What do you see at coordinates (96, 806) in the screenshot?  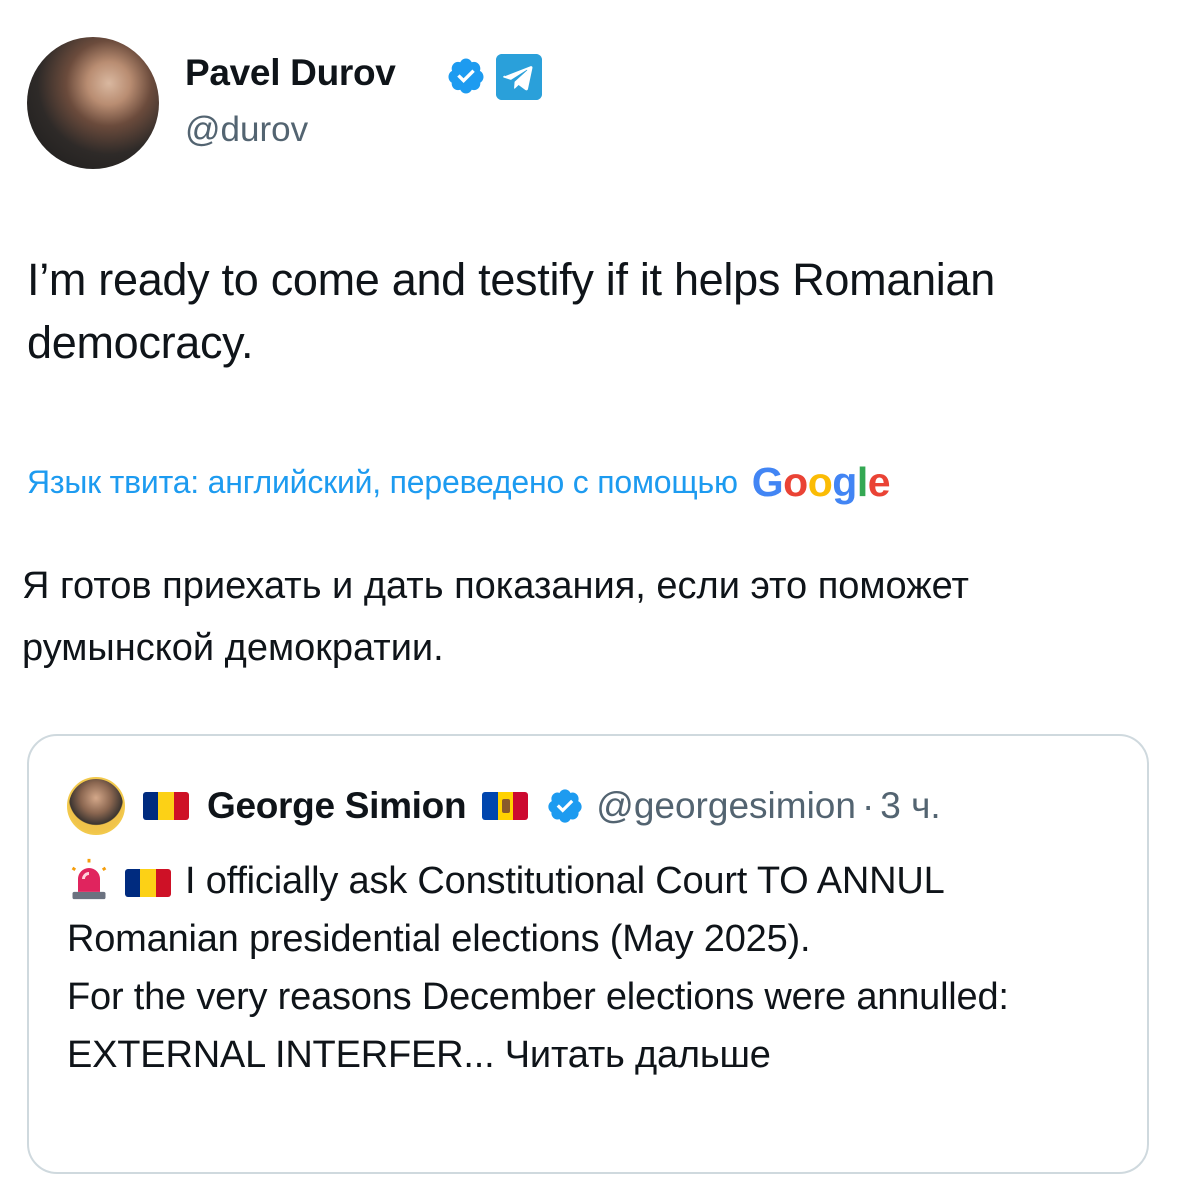 I see `quoted-author-avatar` at bounding box center [96, 806].